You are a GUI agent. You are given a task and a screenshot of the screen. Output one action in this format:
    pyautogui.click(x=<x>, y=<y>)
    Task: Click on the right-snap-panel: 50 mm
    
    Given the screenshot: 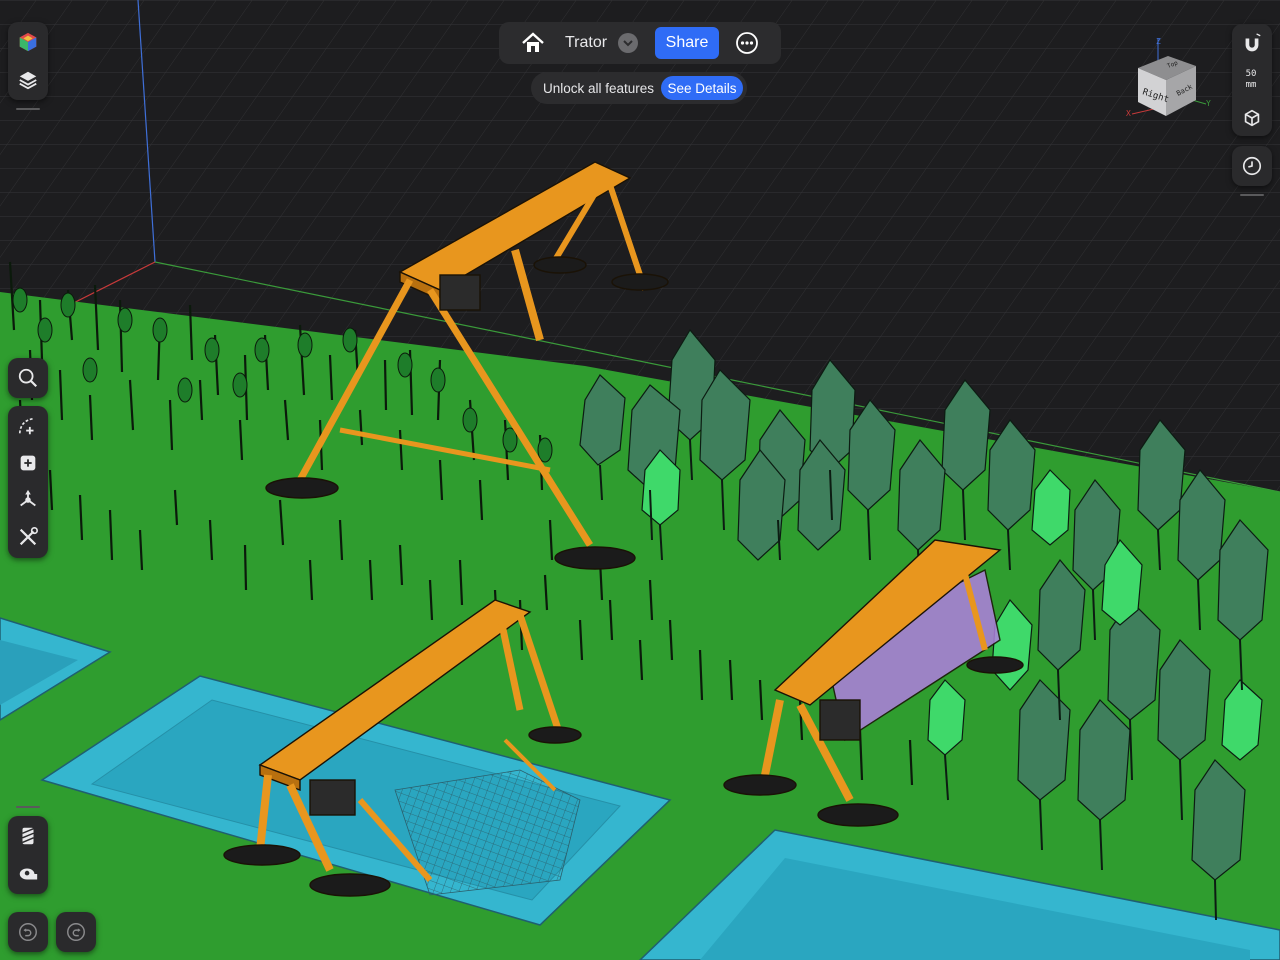 What is the action you would take?
    pyautogui.click(x=1252, y=80)
    